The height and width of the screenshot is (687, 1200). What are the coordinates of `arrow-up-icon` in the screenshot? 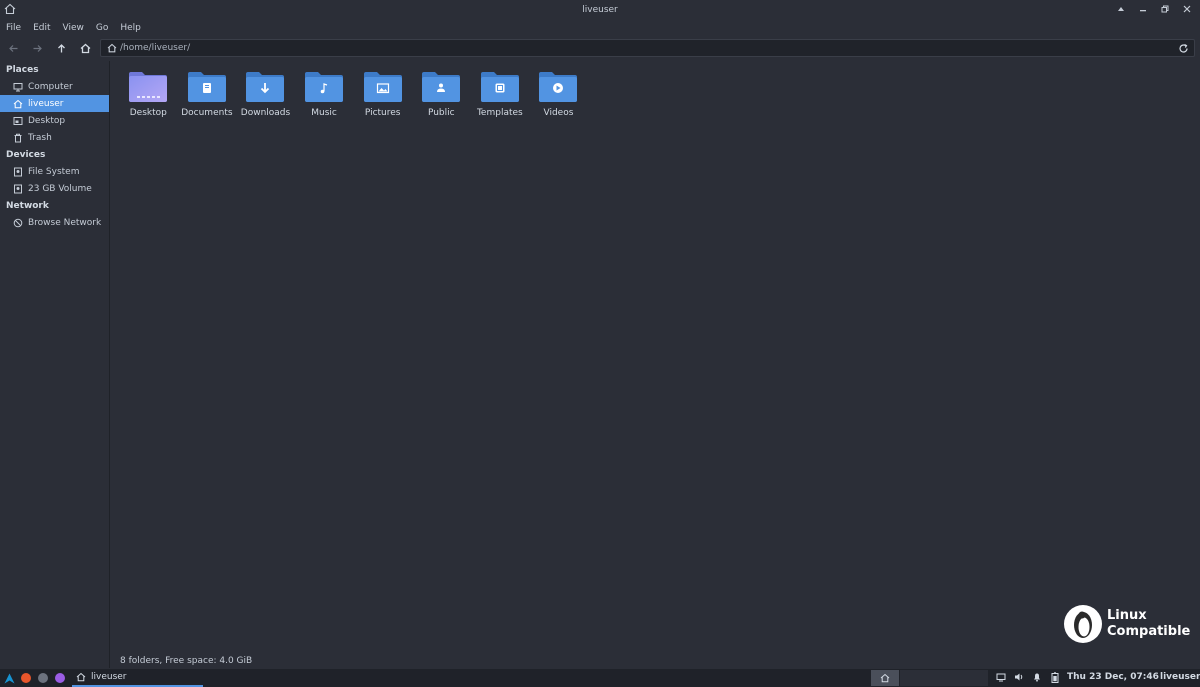 It's located at (61, 47).